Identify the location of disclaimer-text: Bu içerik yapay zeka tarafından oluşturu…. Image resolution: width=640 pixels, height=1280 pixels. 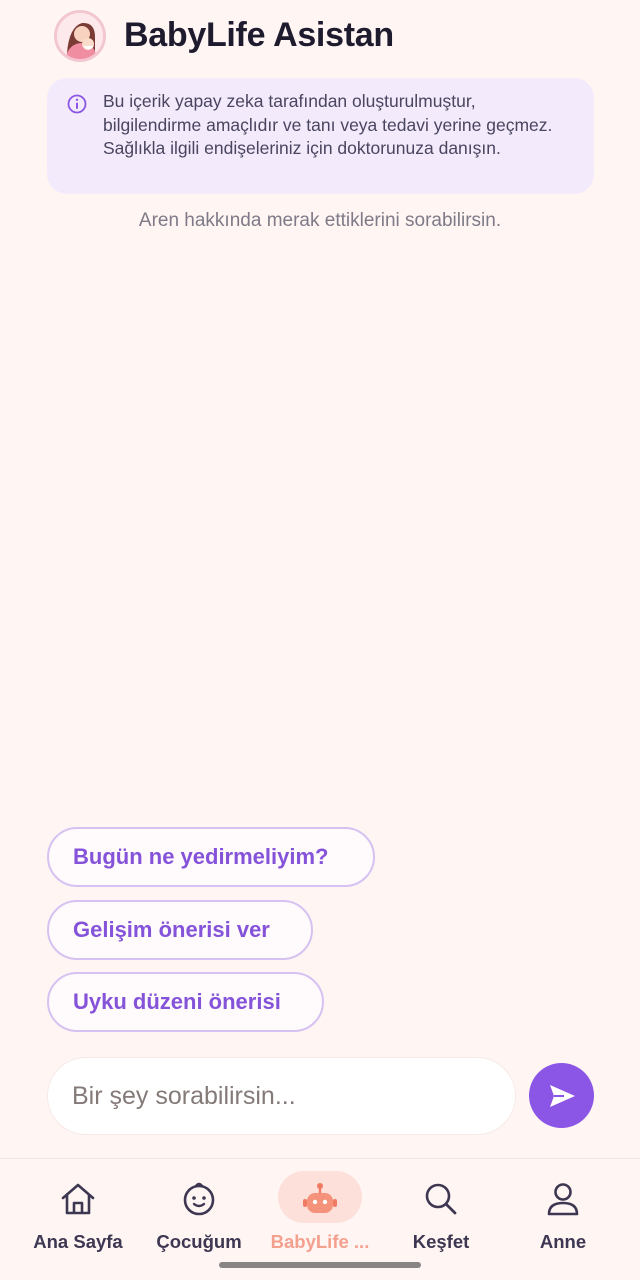
(328, 124).